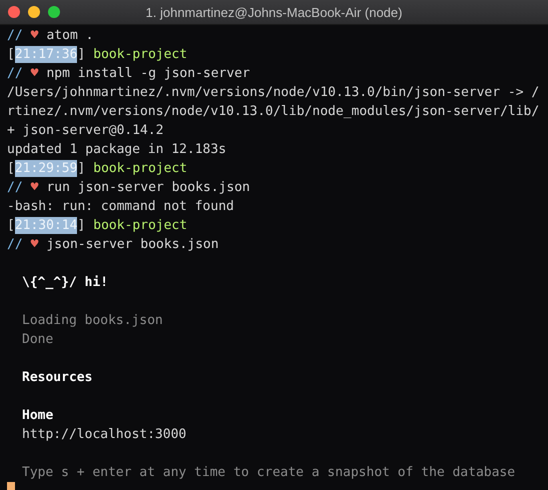 This screenshot has height=490, width=548. Describe the element at coordinates (148, 73) in the screenshot. I see `command-text: npm install -g json-server` at that location.